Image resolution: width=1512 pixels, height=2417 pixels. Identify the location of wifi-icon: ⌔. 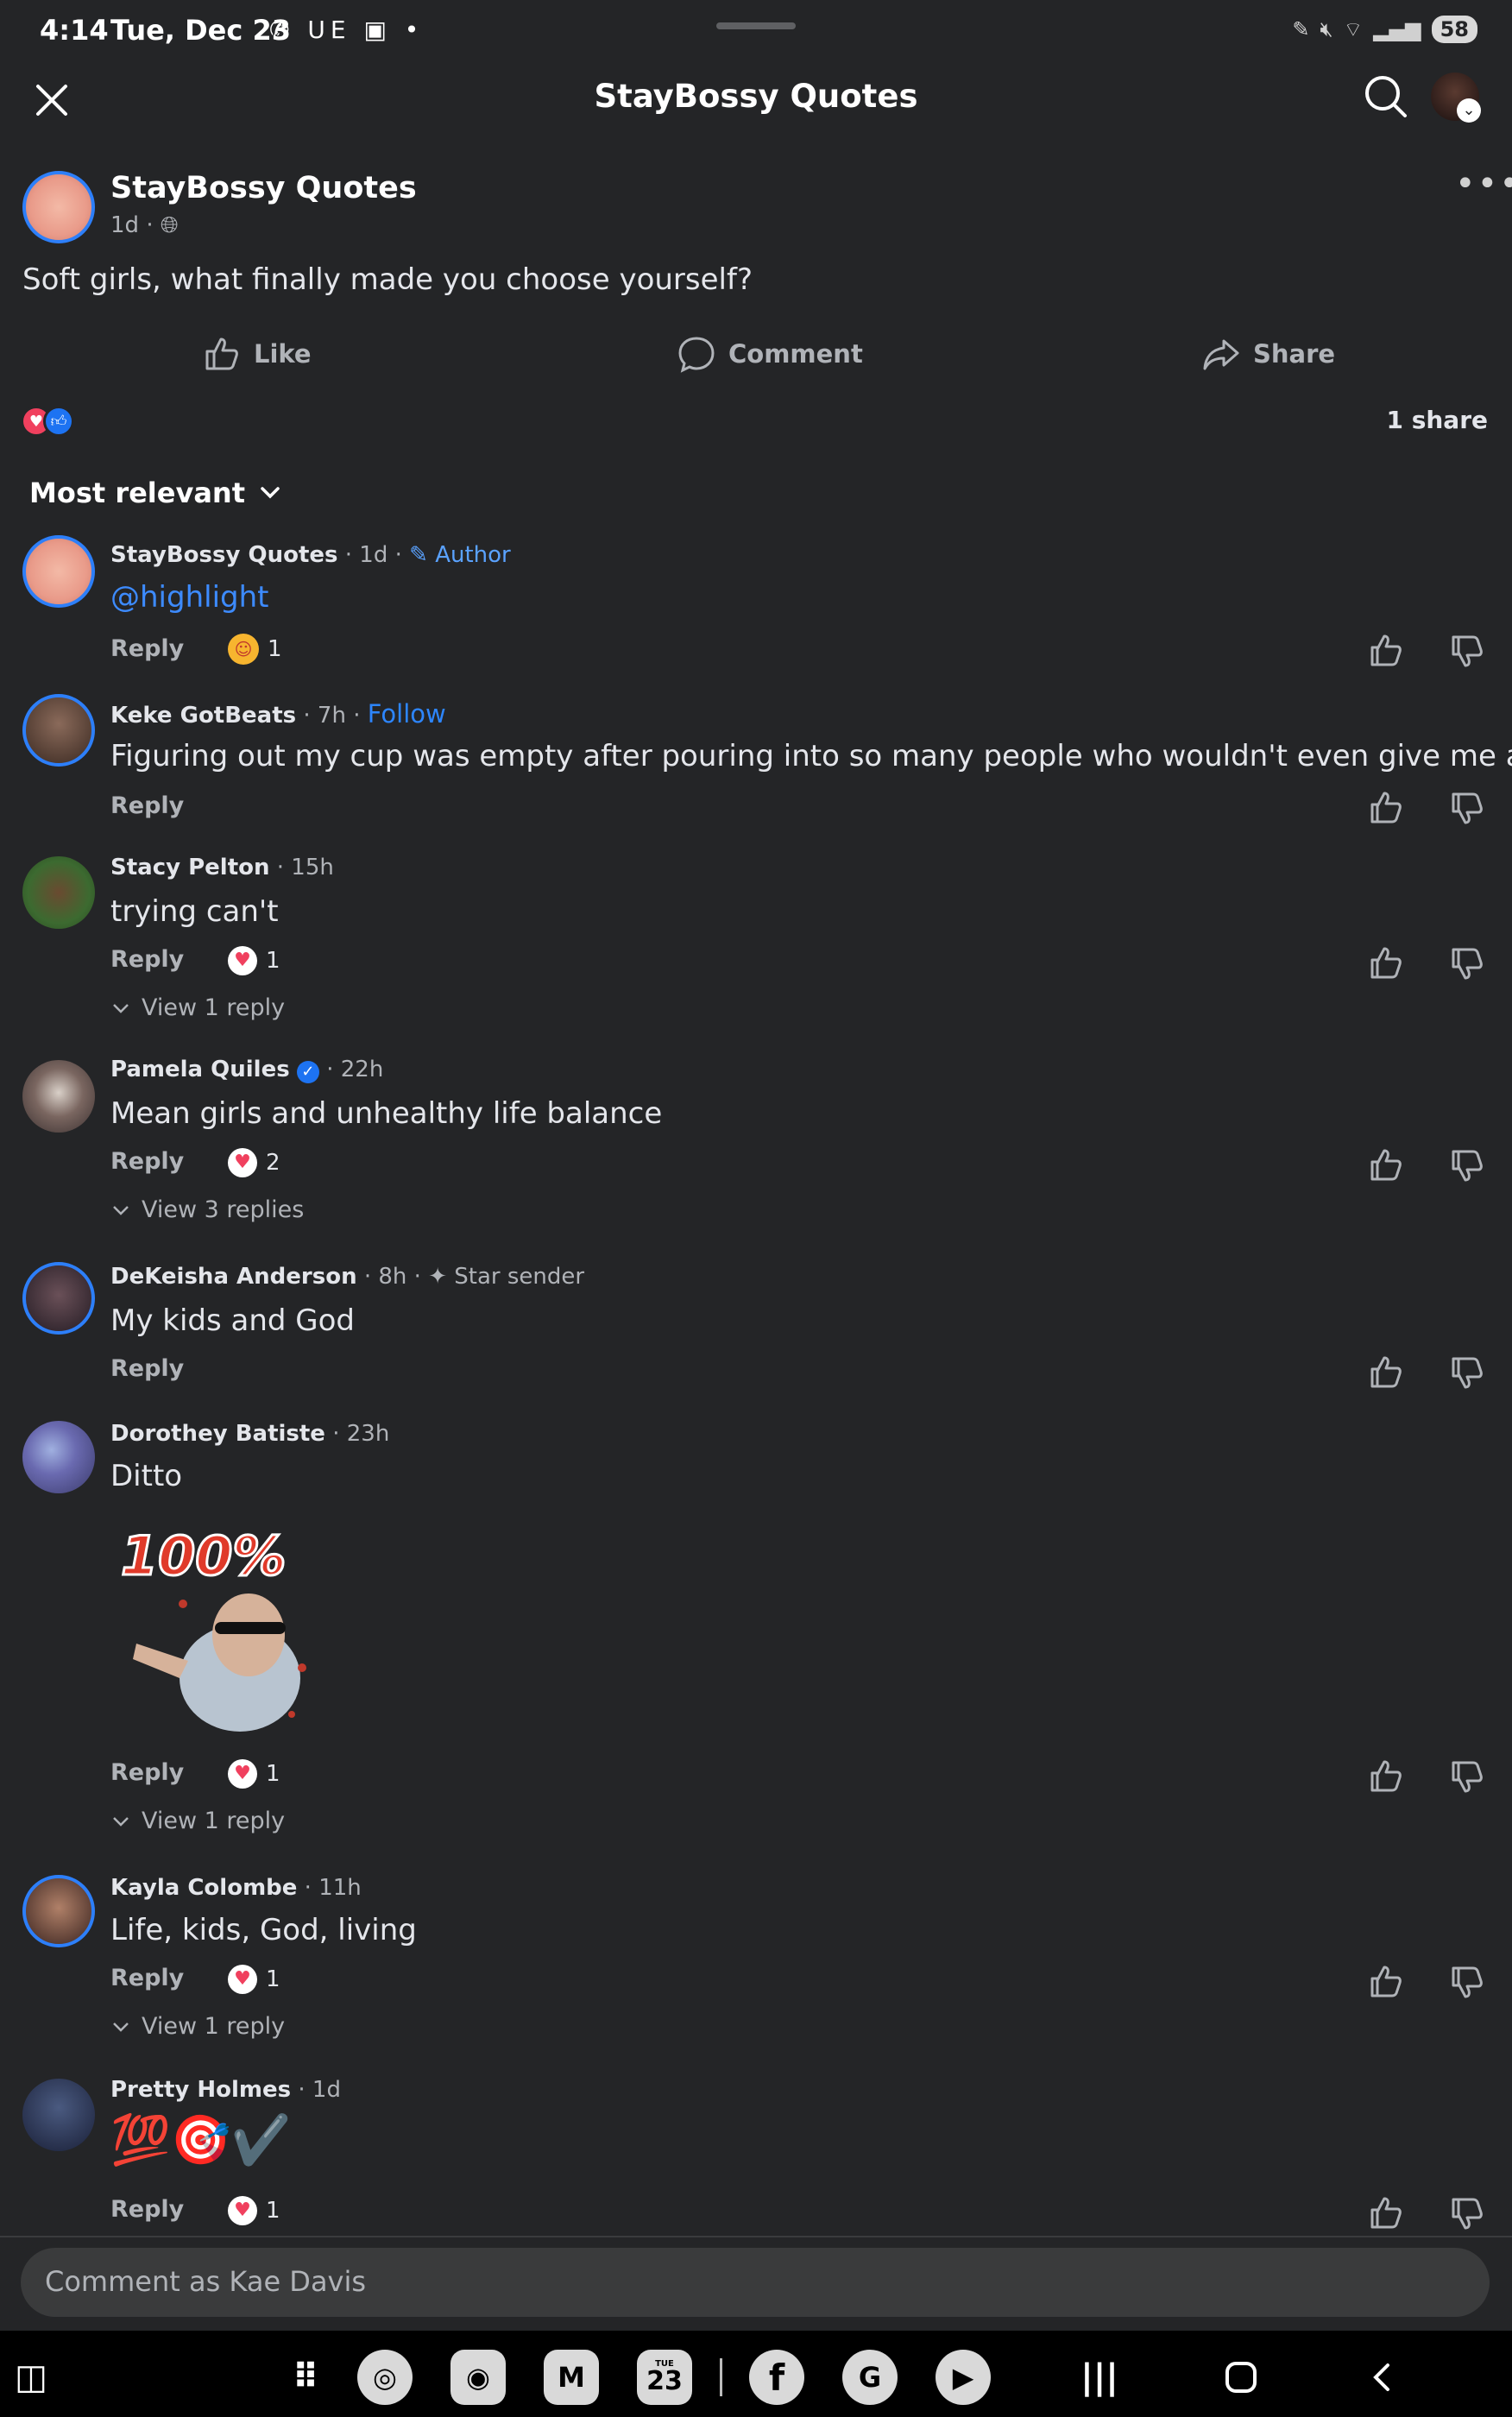
(1353, 29).